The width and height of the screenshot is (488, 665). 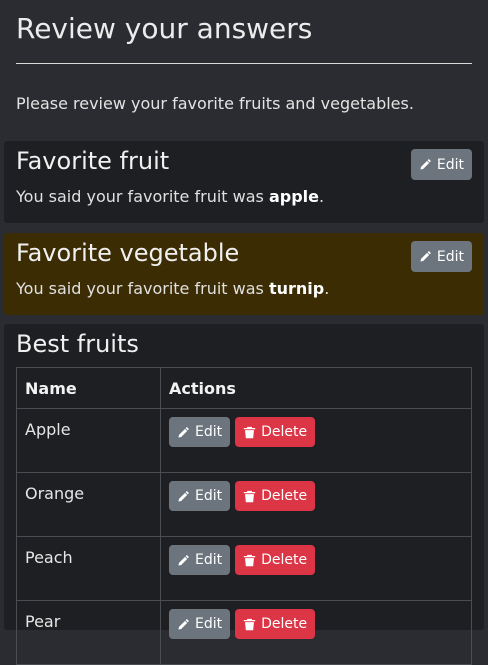 I want to click on column-header-name: Name, so click(x=88, y=388).